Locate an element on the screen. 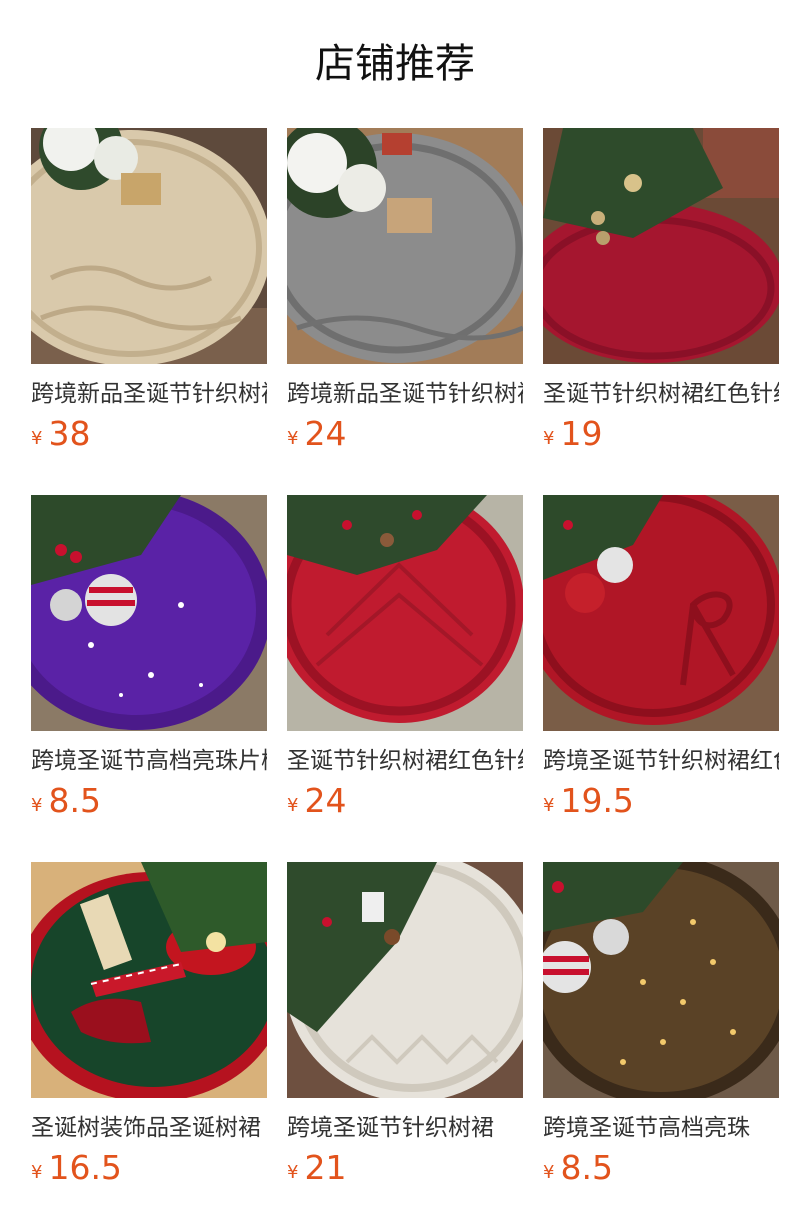 This screenshot has width=790, height=1230. product-card: 跨境圣诞节高档亮珠片树裙 ¥8.5 is located at coordinates (149, 678).